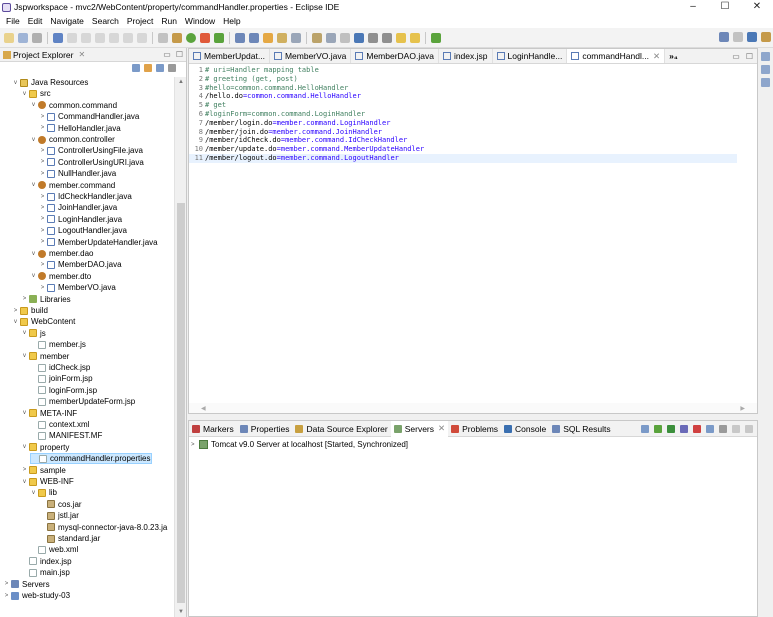 The width and height of the screenshot is (773, 617). What do you see at coordinates (765, 56) in the screenshot?
I see `outline-icon` at bounding box center [765, 56].